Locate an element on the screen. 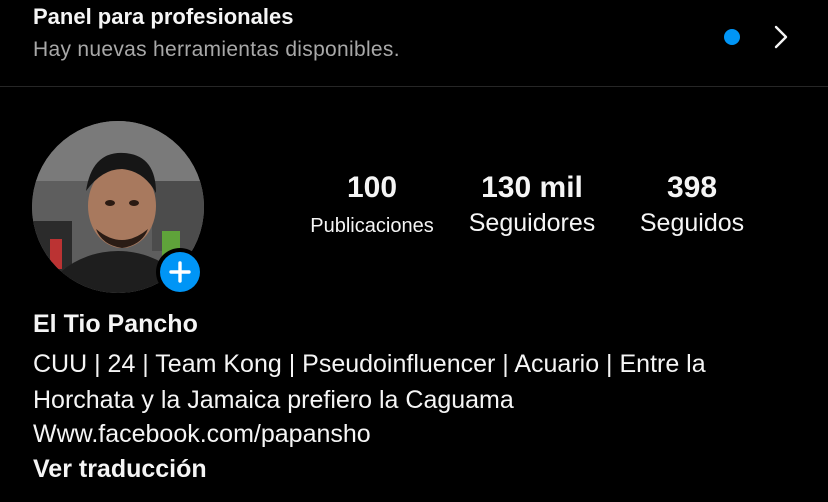 The height and width of the screenshot is (502, 828). profile-link: Www.facebook.com/papansho is located at coordinates (202, 434).